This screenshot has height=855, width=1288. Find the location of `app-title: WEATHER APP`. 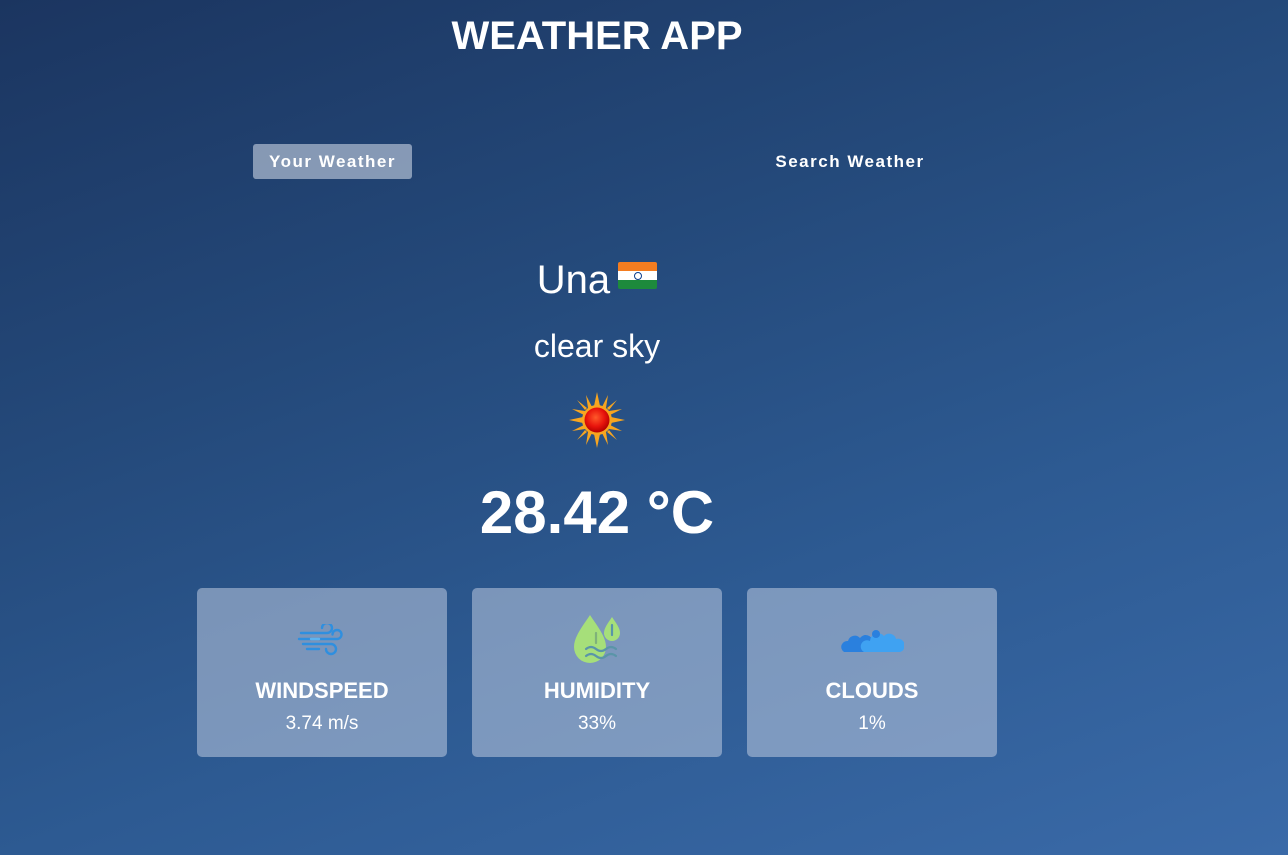

app-title: WEATHER APP is located at coordinates (597, 36).